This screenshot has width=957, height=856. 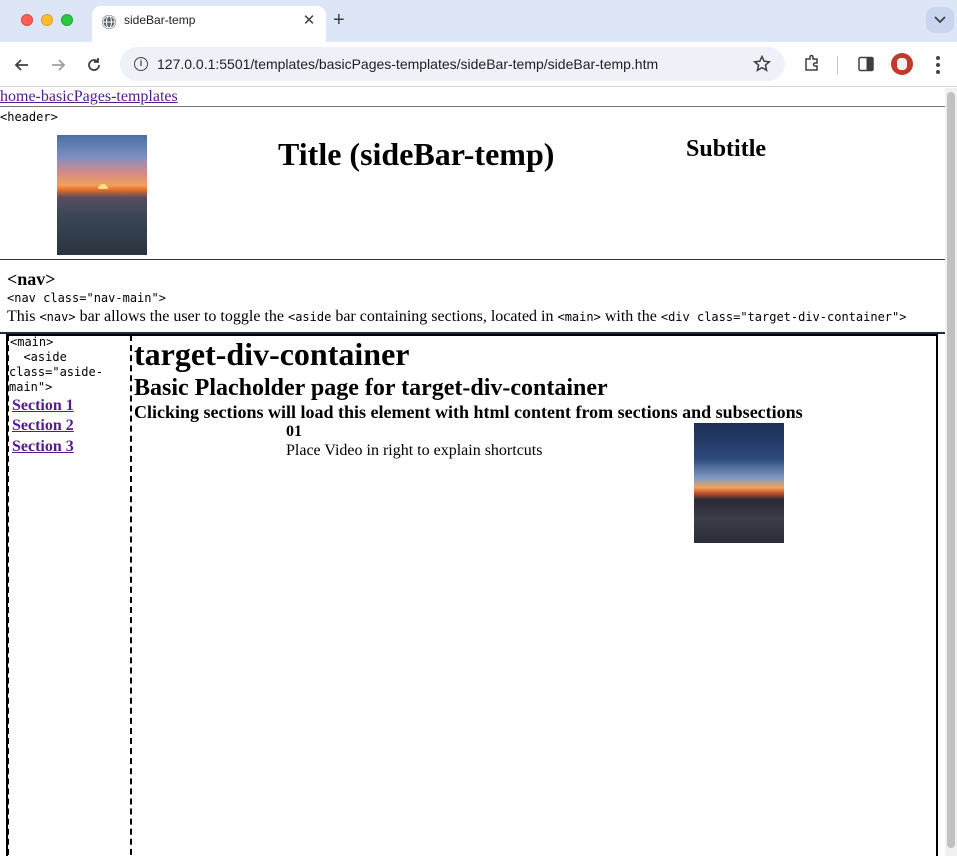 I want to click on section-link-2: Section 2, so click(x=43, y=426).